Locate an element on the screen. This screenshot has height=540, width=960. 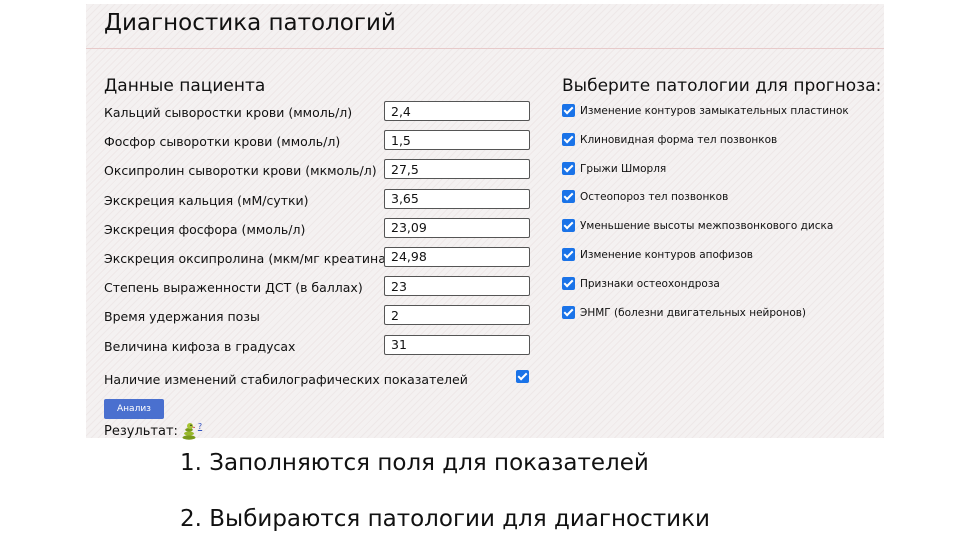
field-row-oxyproline-excretion: Экскреция оксипролина (мкм/мг креатина) is located at coordinates (317, 260).